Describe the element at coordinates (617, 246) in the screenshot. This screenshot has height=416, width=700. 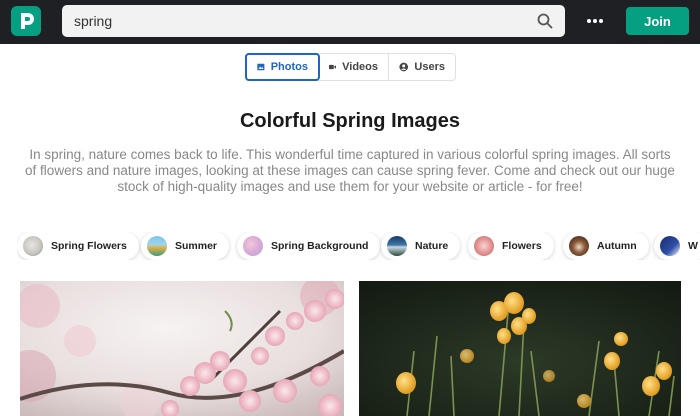
I see `chip-label: Autumn` at that location.